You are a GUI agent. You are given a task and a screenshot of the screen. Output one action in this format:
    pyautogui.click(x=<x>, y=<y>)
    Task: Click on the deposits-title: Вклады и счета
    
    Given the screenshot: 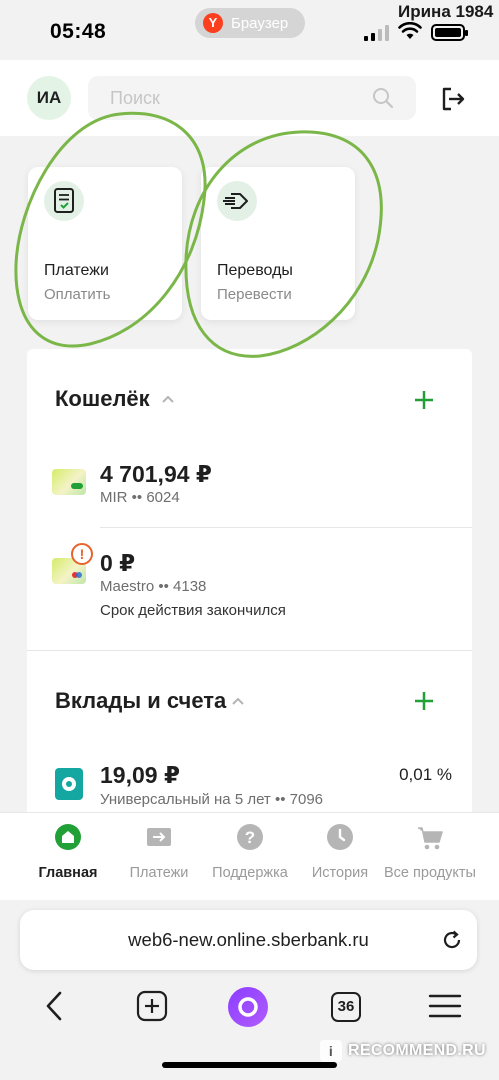 What is the action you would take?
    pyautogui.click(x=140, y=701)
    